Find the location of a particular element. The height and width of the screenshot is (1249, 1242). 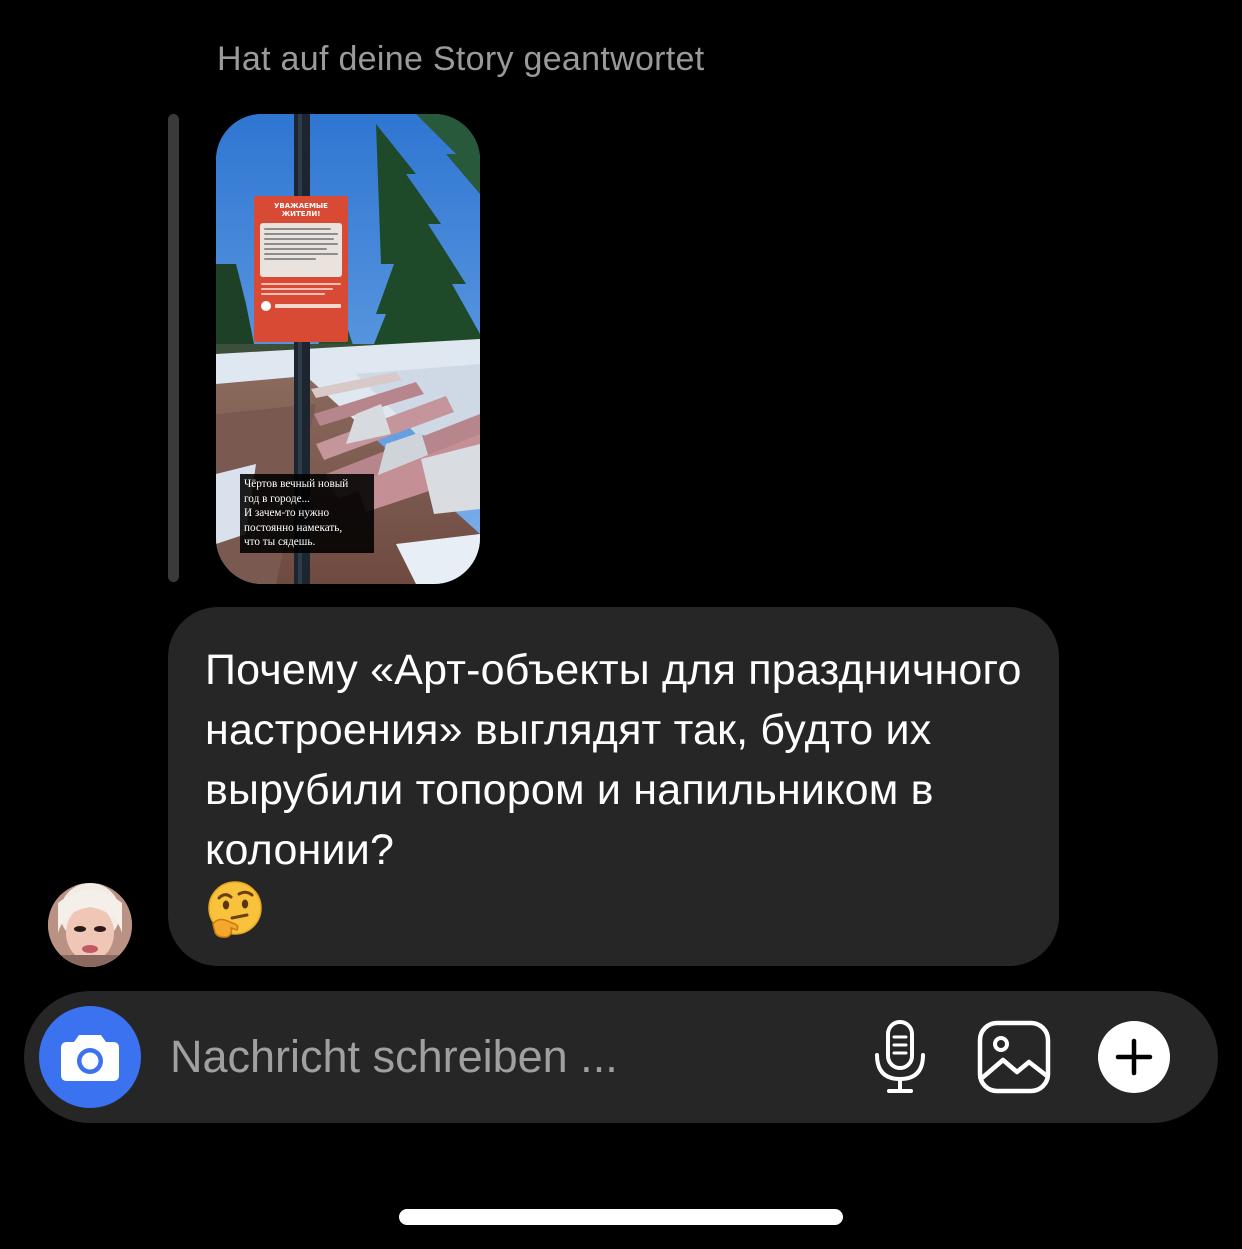

avatar-image is located at coordinates (90, 925).